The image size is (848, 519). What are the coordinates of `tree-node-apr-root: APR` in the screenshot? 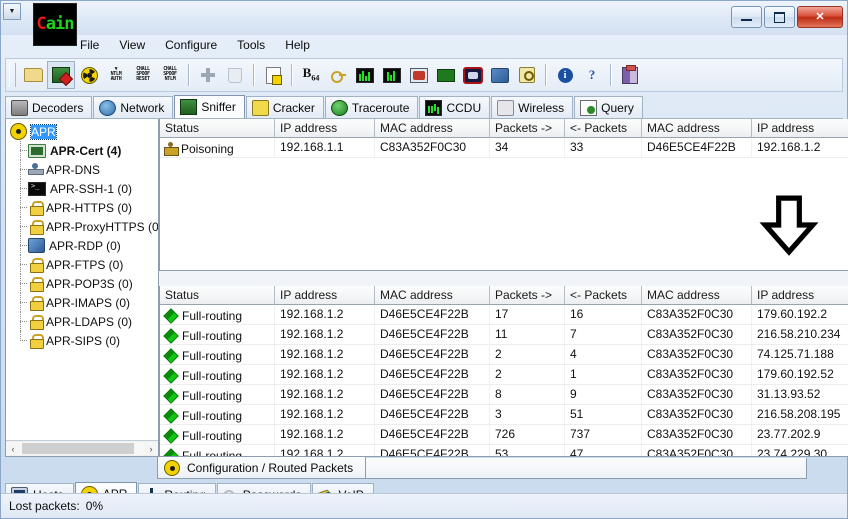 It's located at (84, 131).